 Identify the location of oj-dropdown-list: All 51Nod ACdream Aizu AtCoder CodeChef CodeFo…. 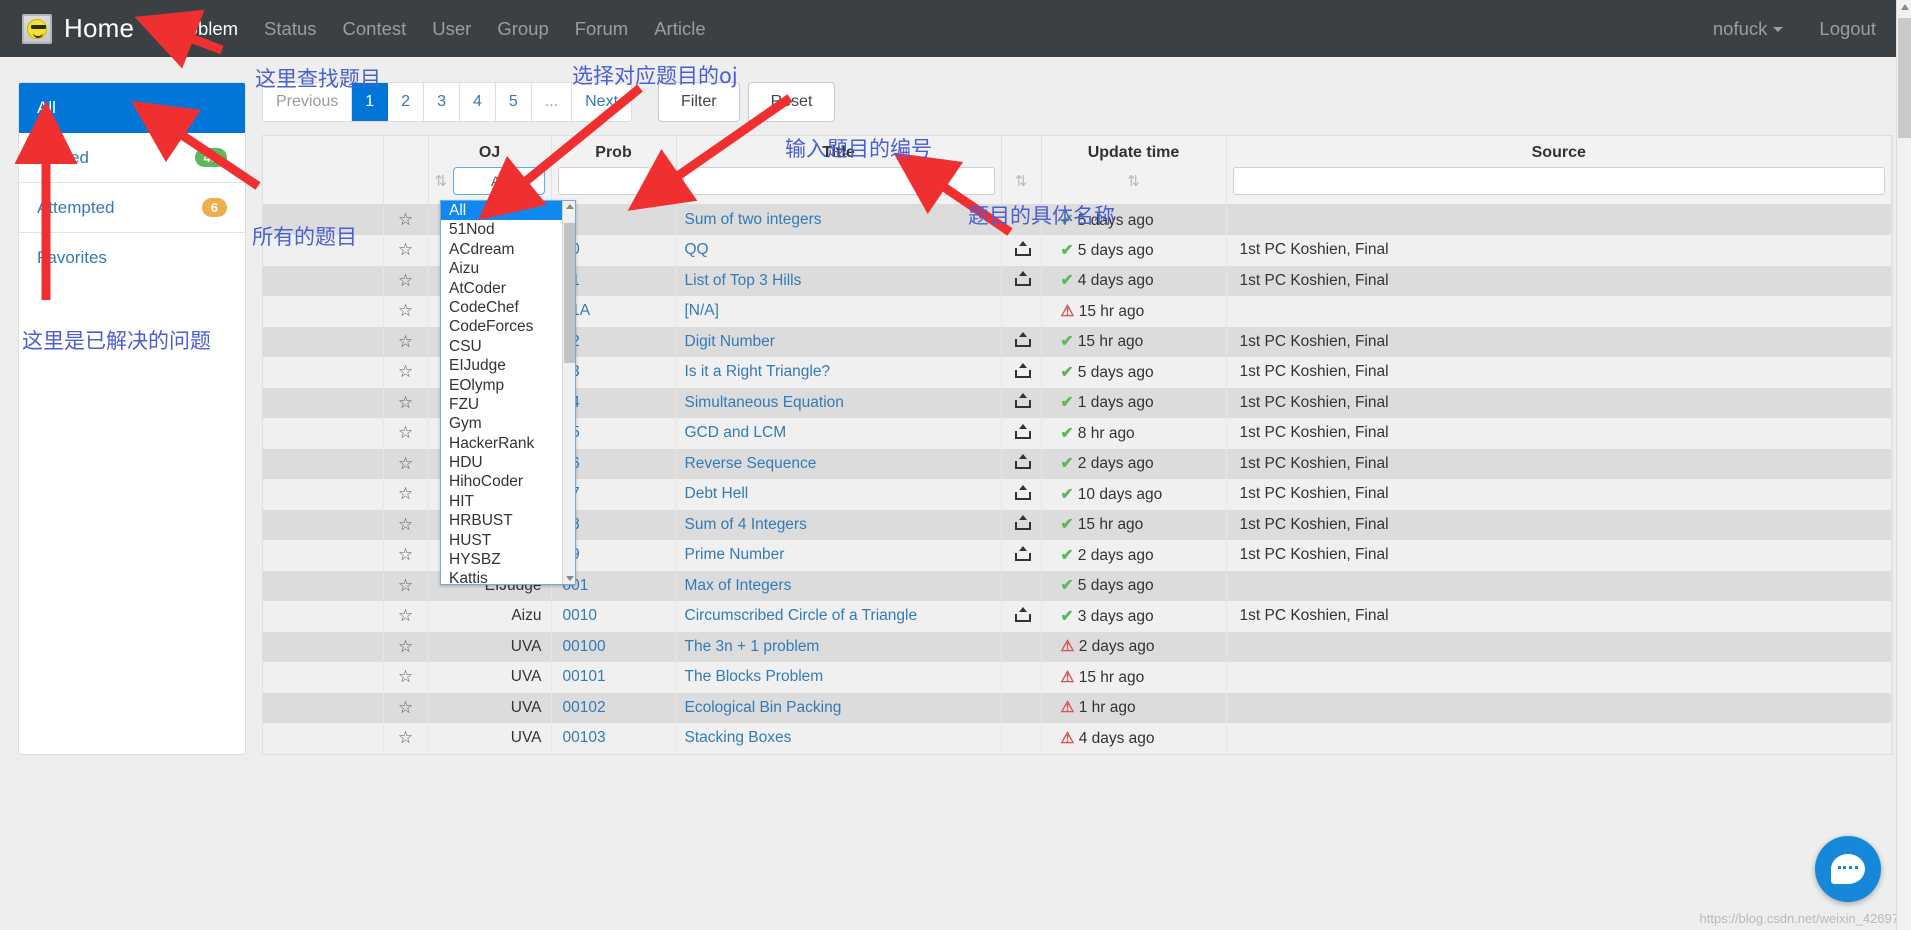
(508, 392).